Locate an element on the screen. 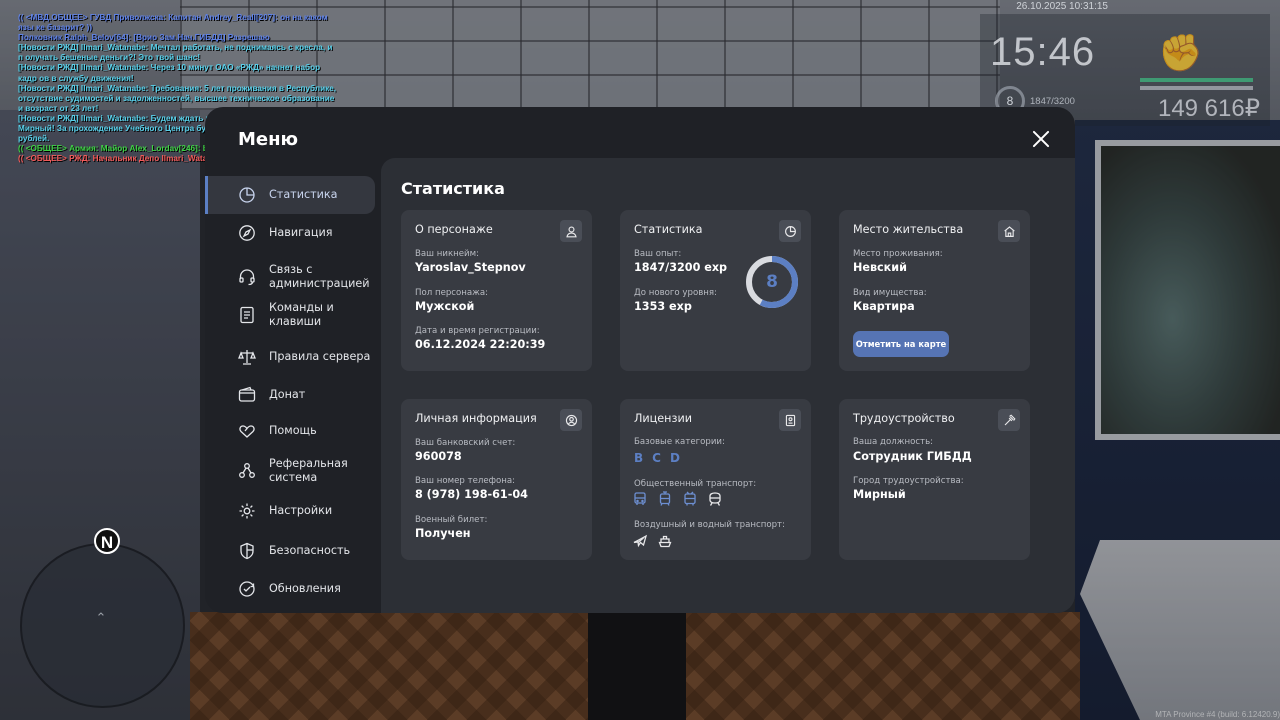 The height and width of the screenshot is (720, 1280). sidebar-item: Связь с администрацией is located at coordinates (290, 277).